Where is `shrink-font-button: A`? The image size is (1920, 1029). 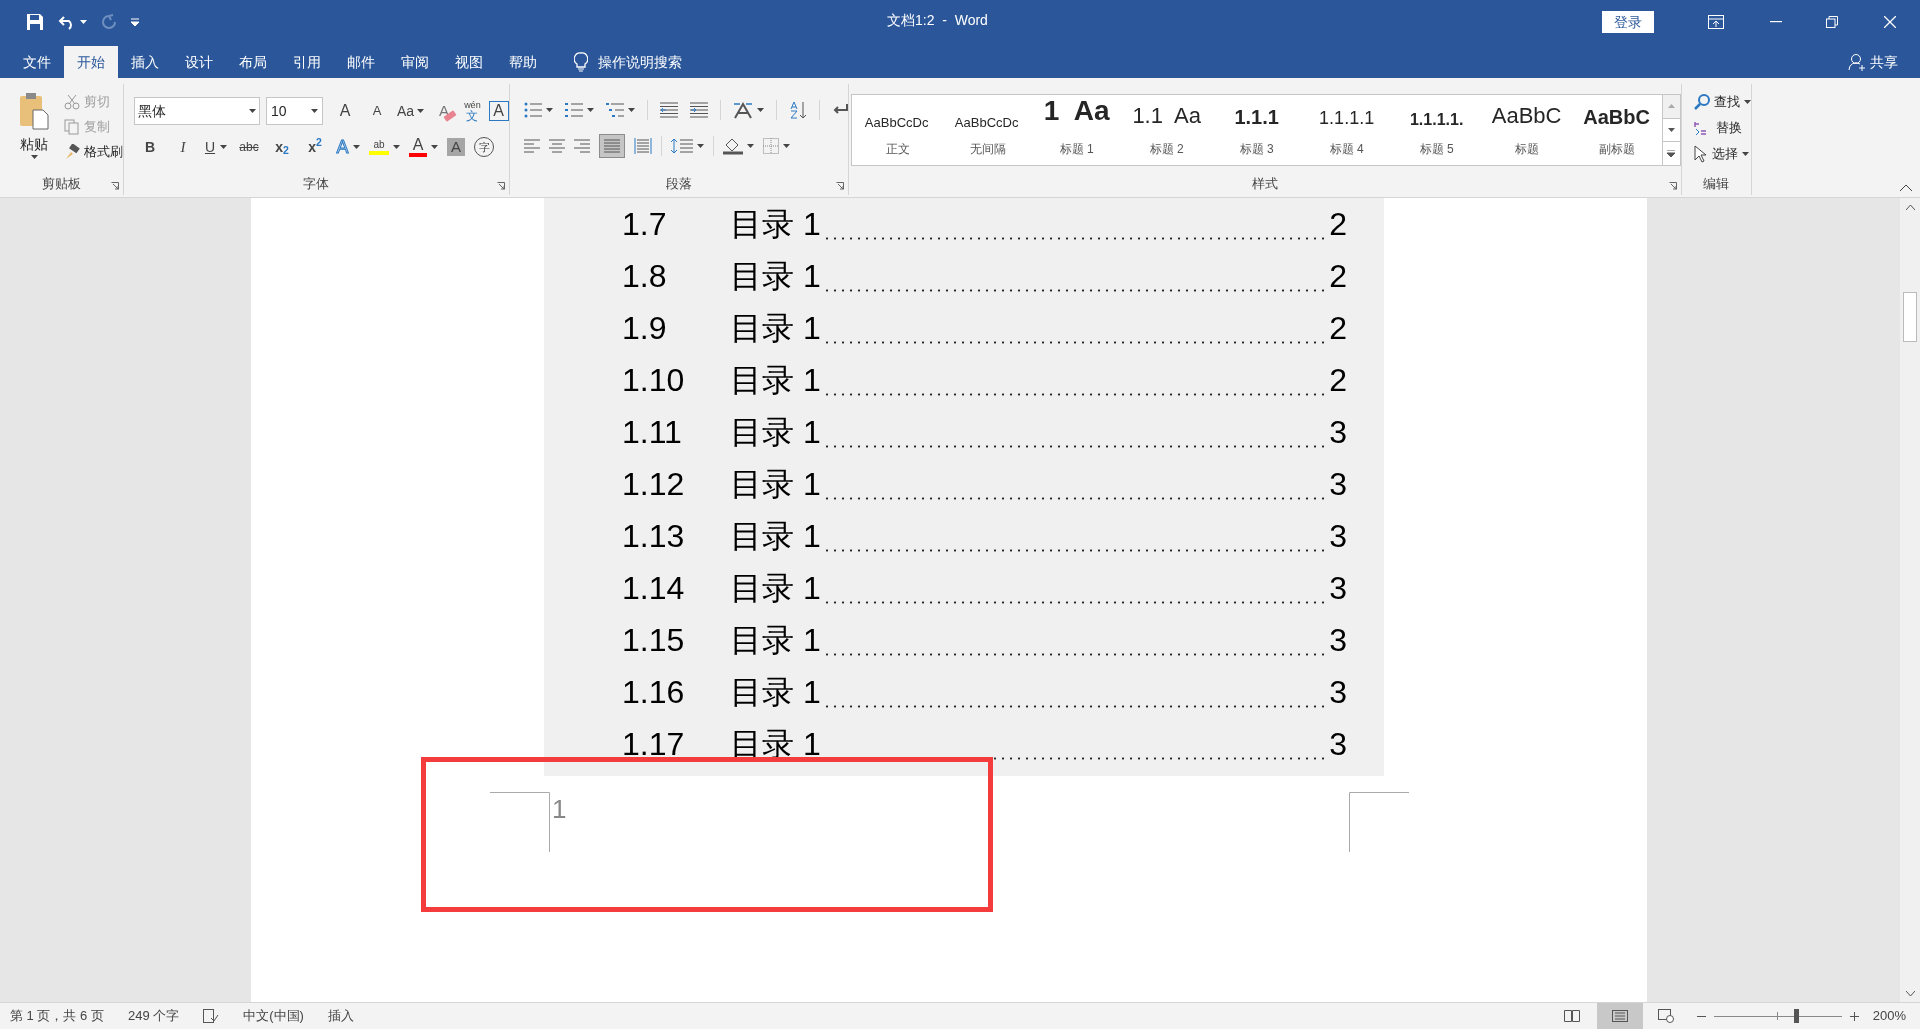
shrink-font-button: A is located at coordinates (377, 111).